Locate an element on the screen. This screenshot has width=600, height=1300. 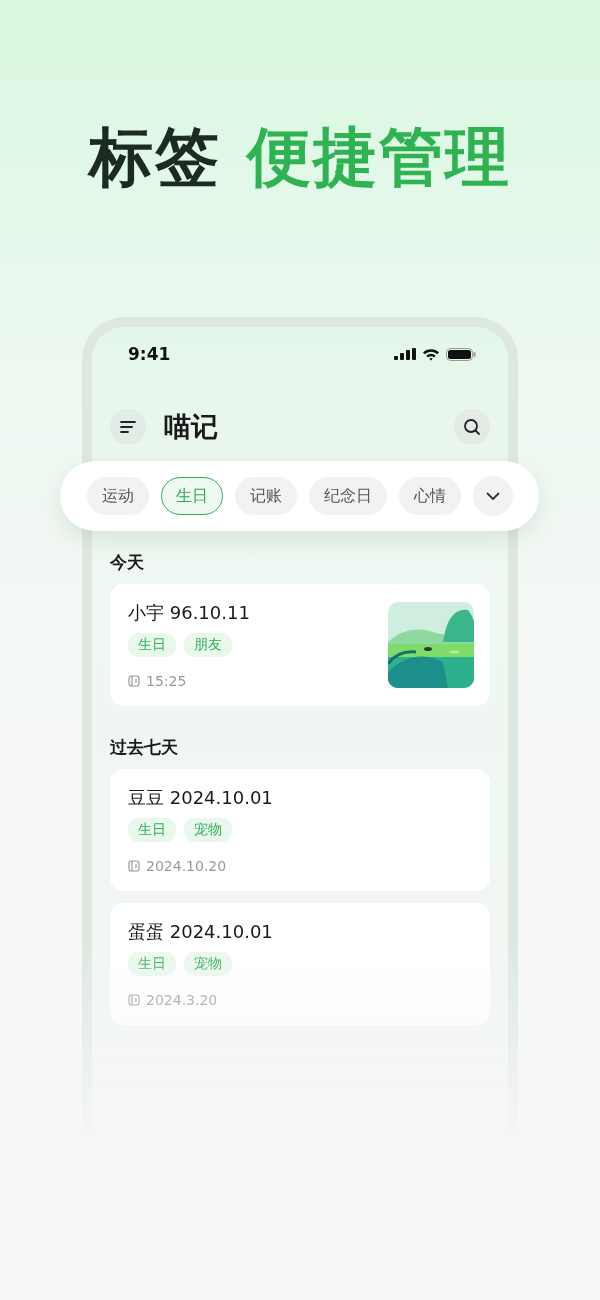
entry-card: 蛋蛋 2024.10.01 生日 宠物 2024.3.20 is located at coordinates (300, 964).